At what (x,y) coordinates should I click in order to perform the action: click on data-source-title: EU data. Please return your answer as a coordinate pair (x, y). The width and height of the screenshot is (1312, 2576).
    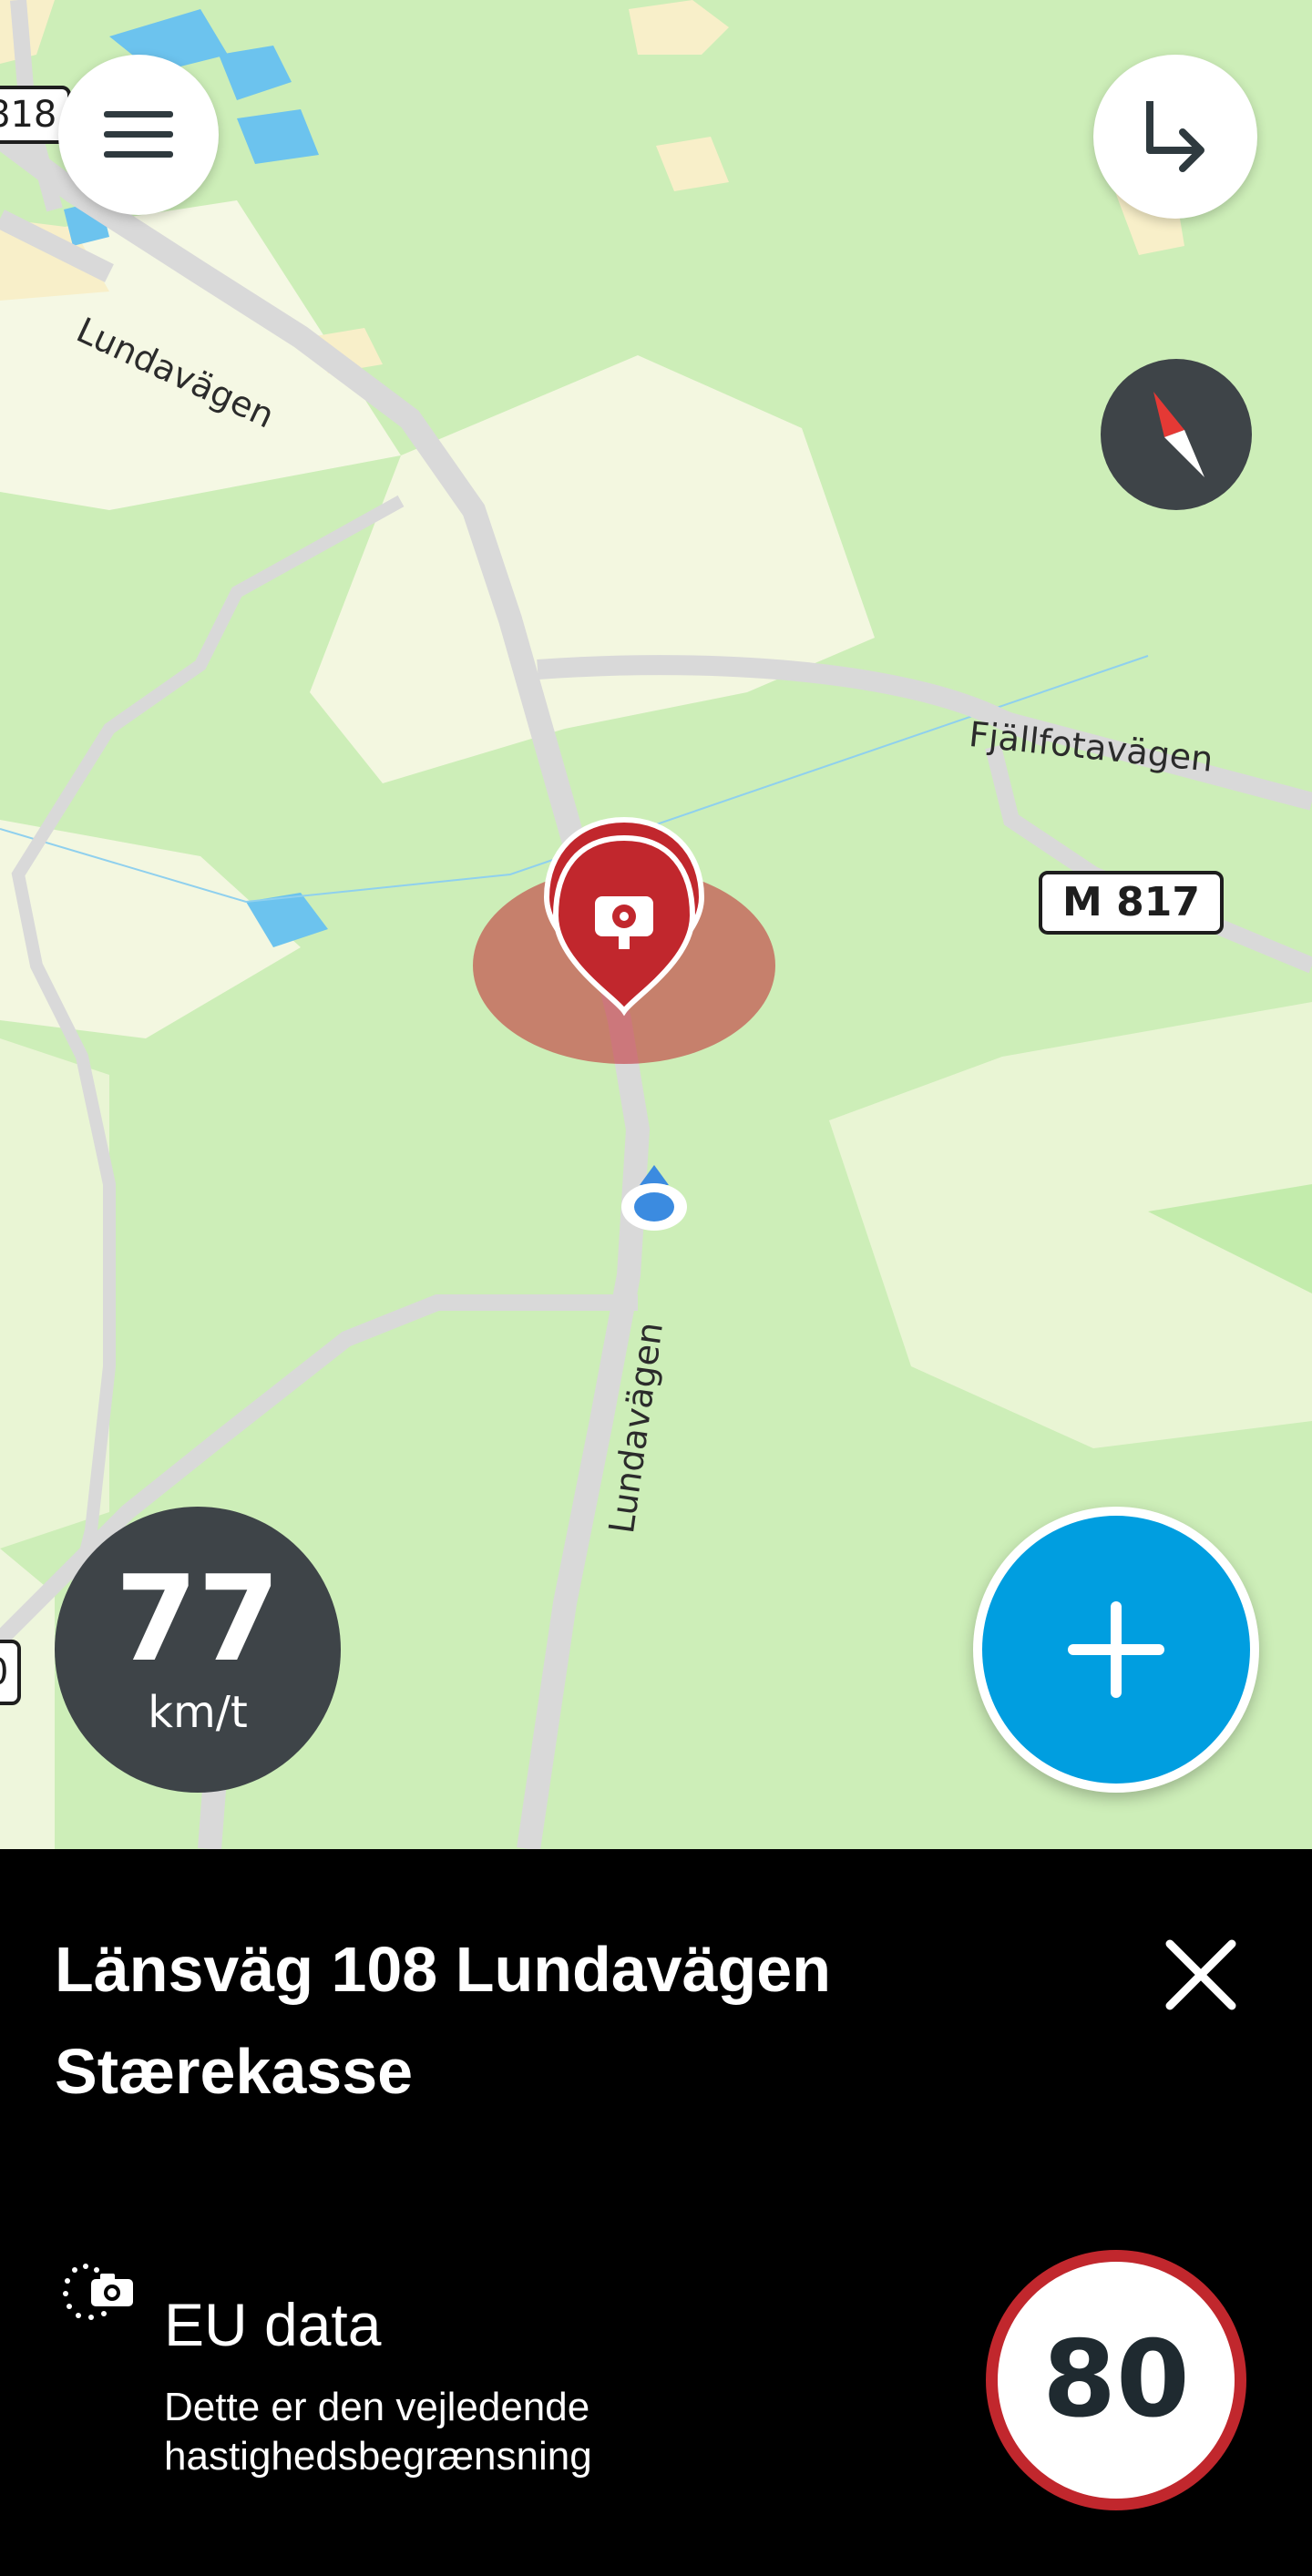
    Looking at the image, I should click on (273, 2325).